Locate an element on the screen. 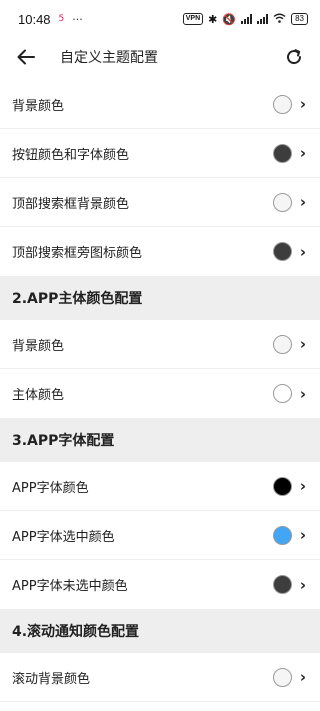 This screenshot has width=320, height=711. section-title: 3.APP字体配置 is located at coordinates (63, 441).